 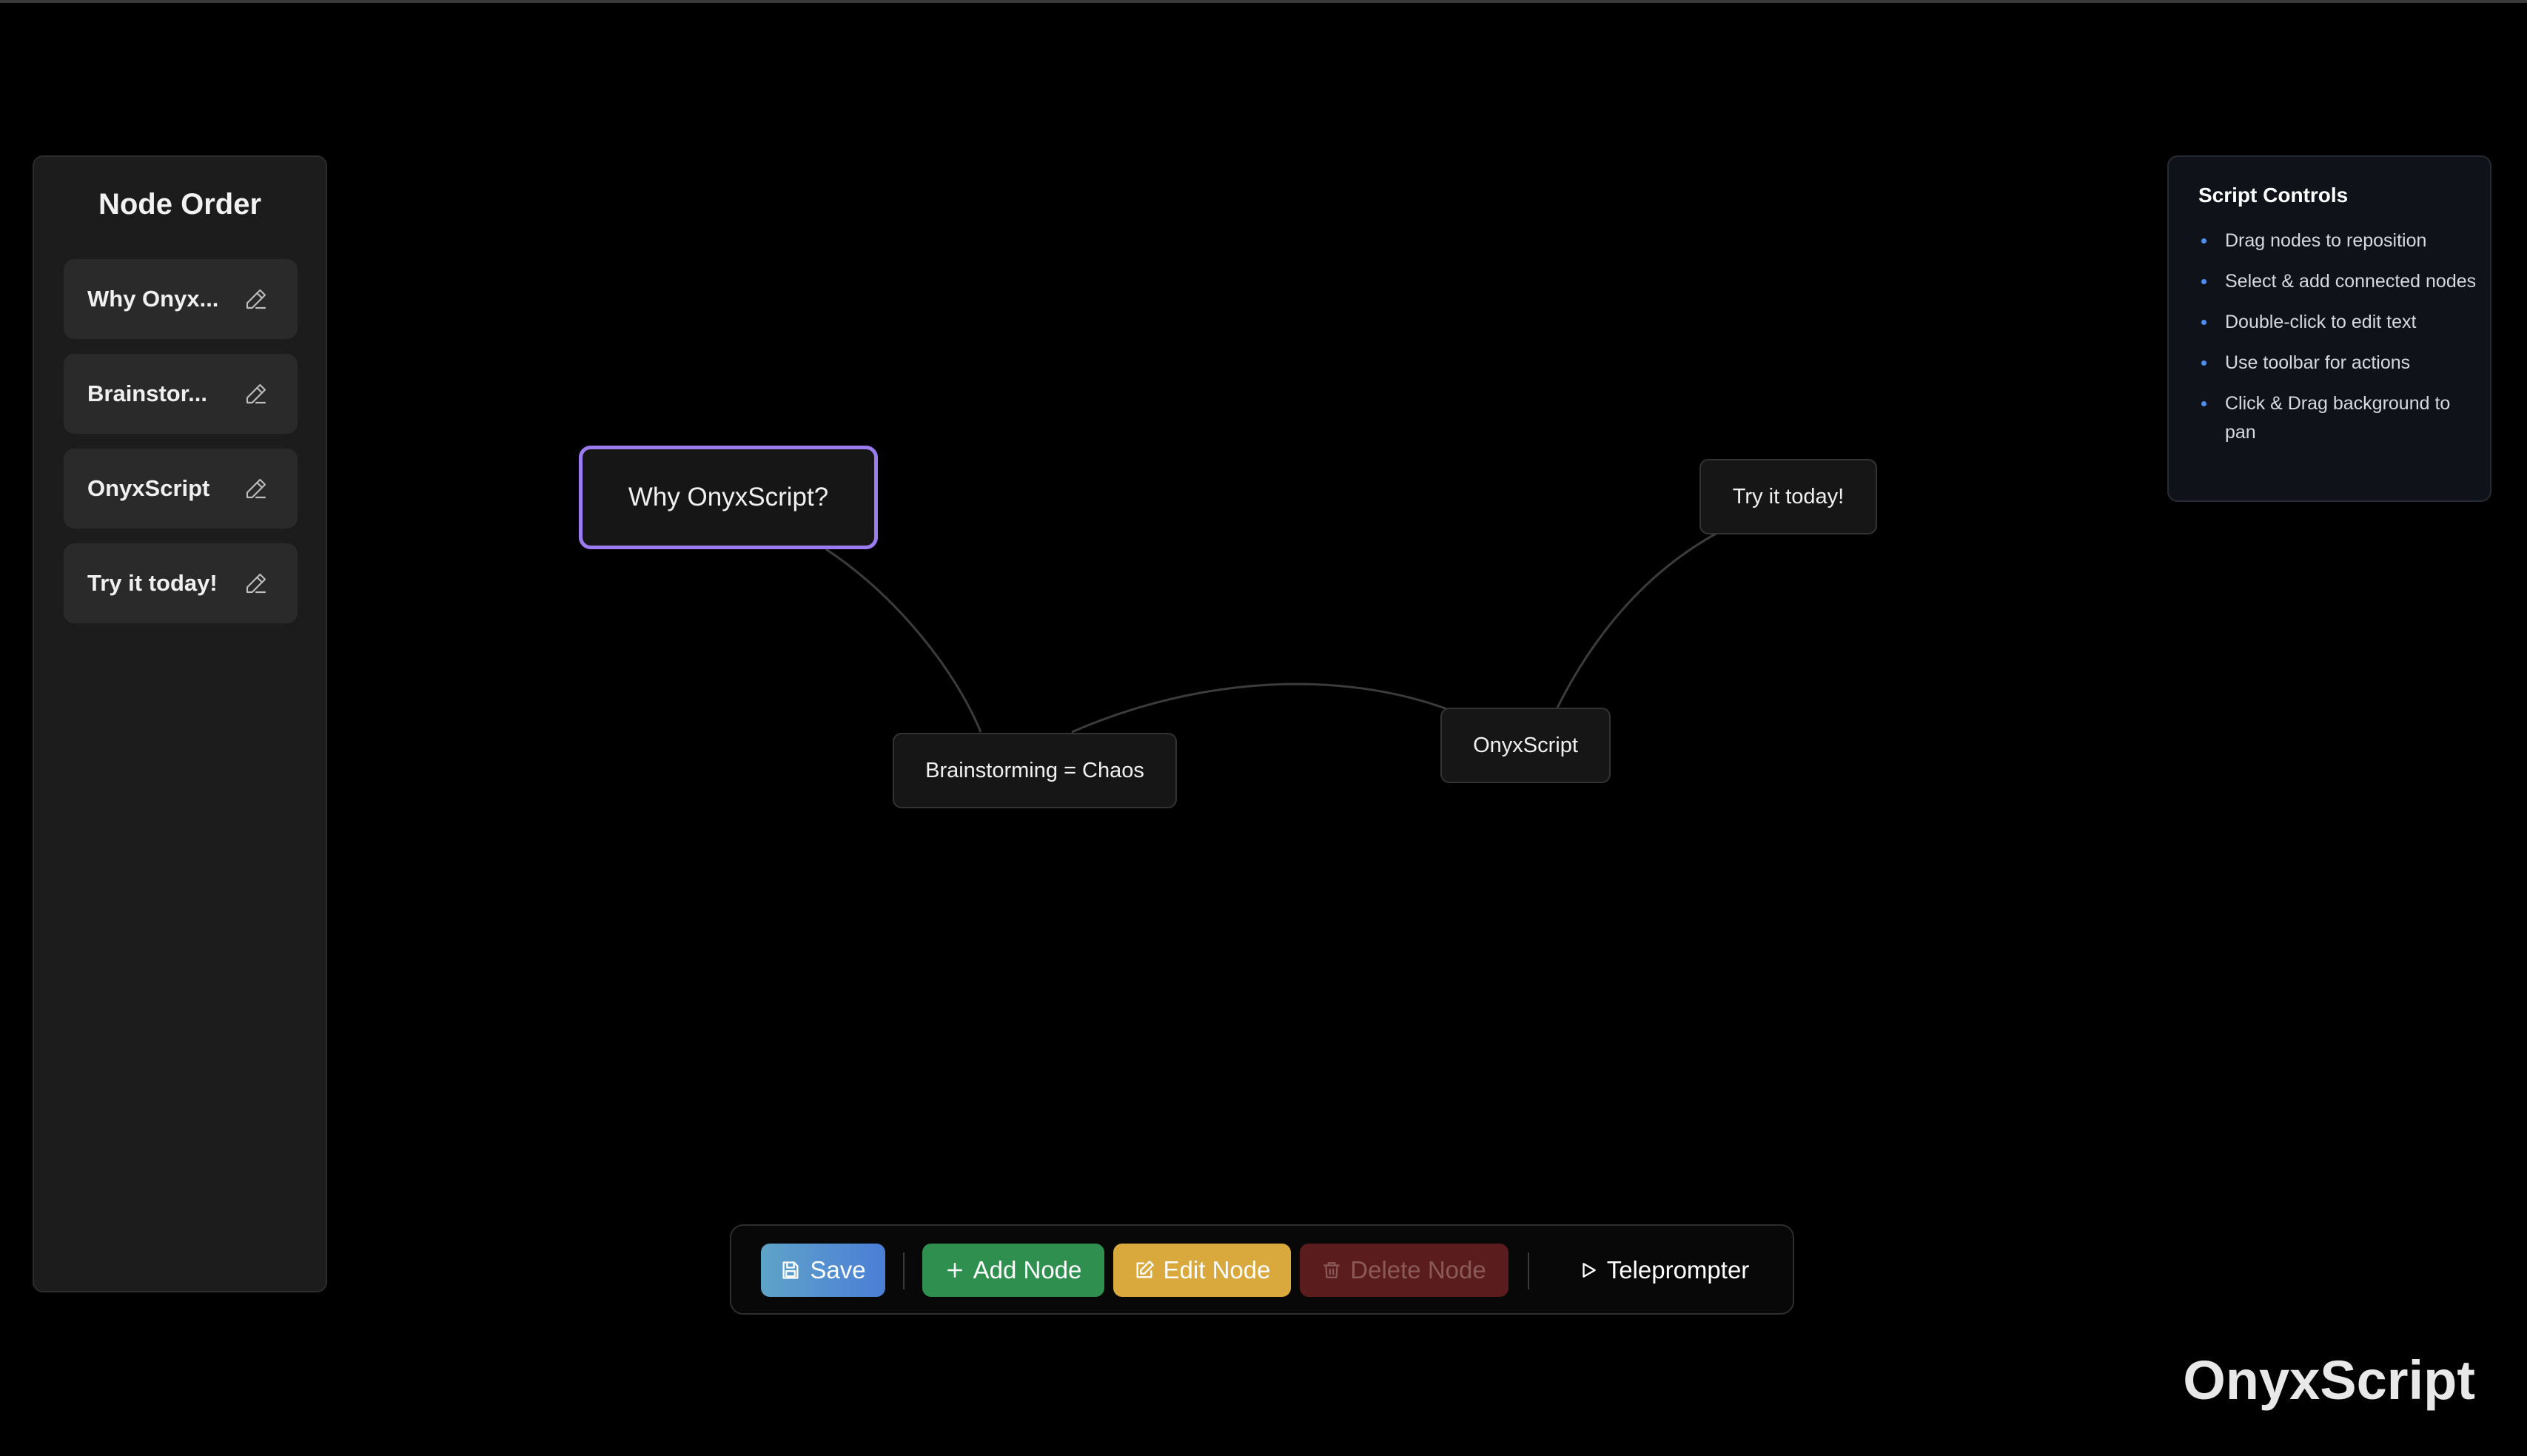 What do you see at coordinates (149, 488) in the screenshot?
I see `order-item-label: OnyxScript` at bounding box center [149, 488].